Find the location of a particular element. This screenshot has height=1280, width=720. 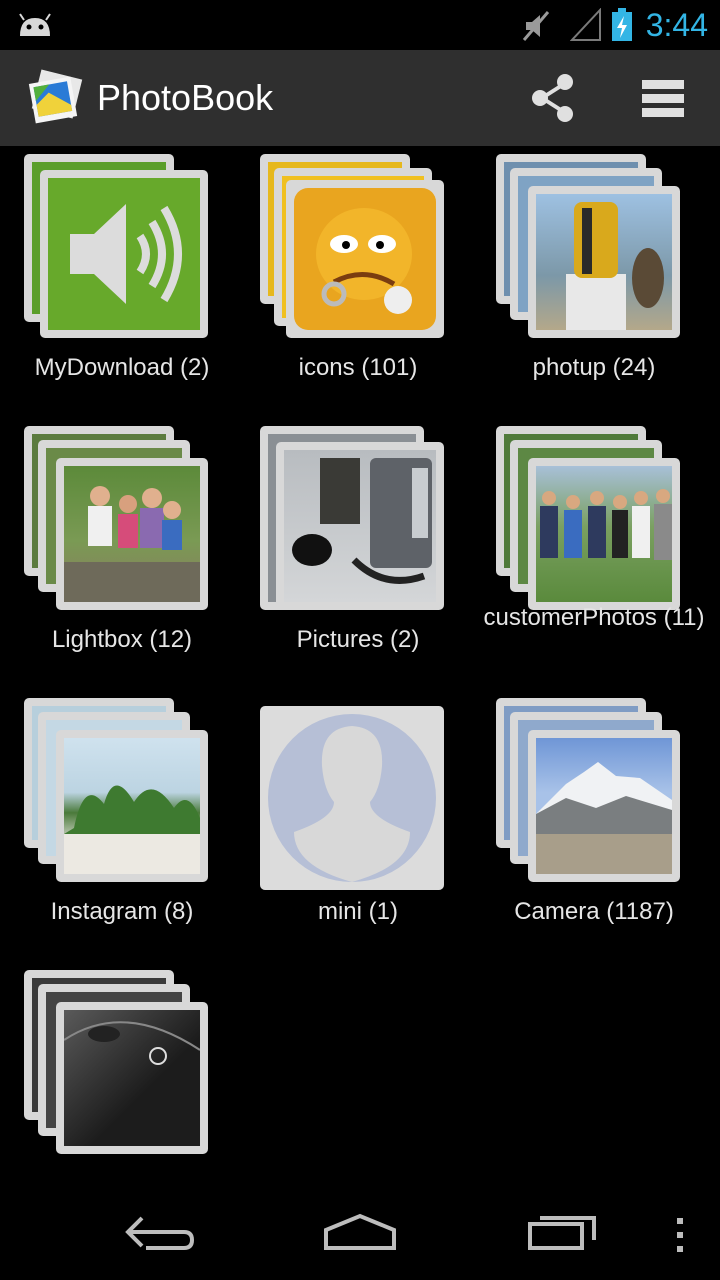

recent-apps-icon is located at coordinates (564, 1235).